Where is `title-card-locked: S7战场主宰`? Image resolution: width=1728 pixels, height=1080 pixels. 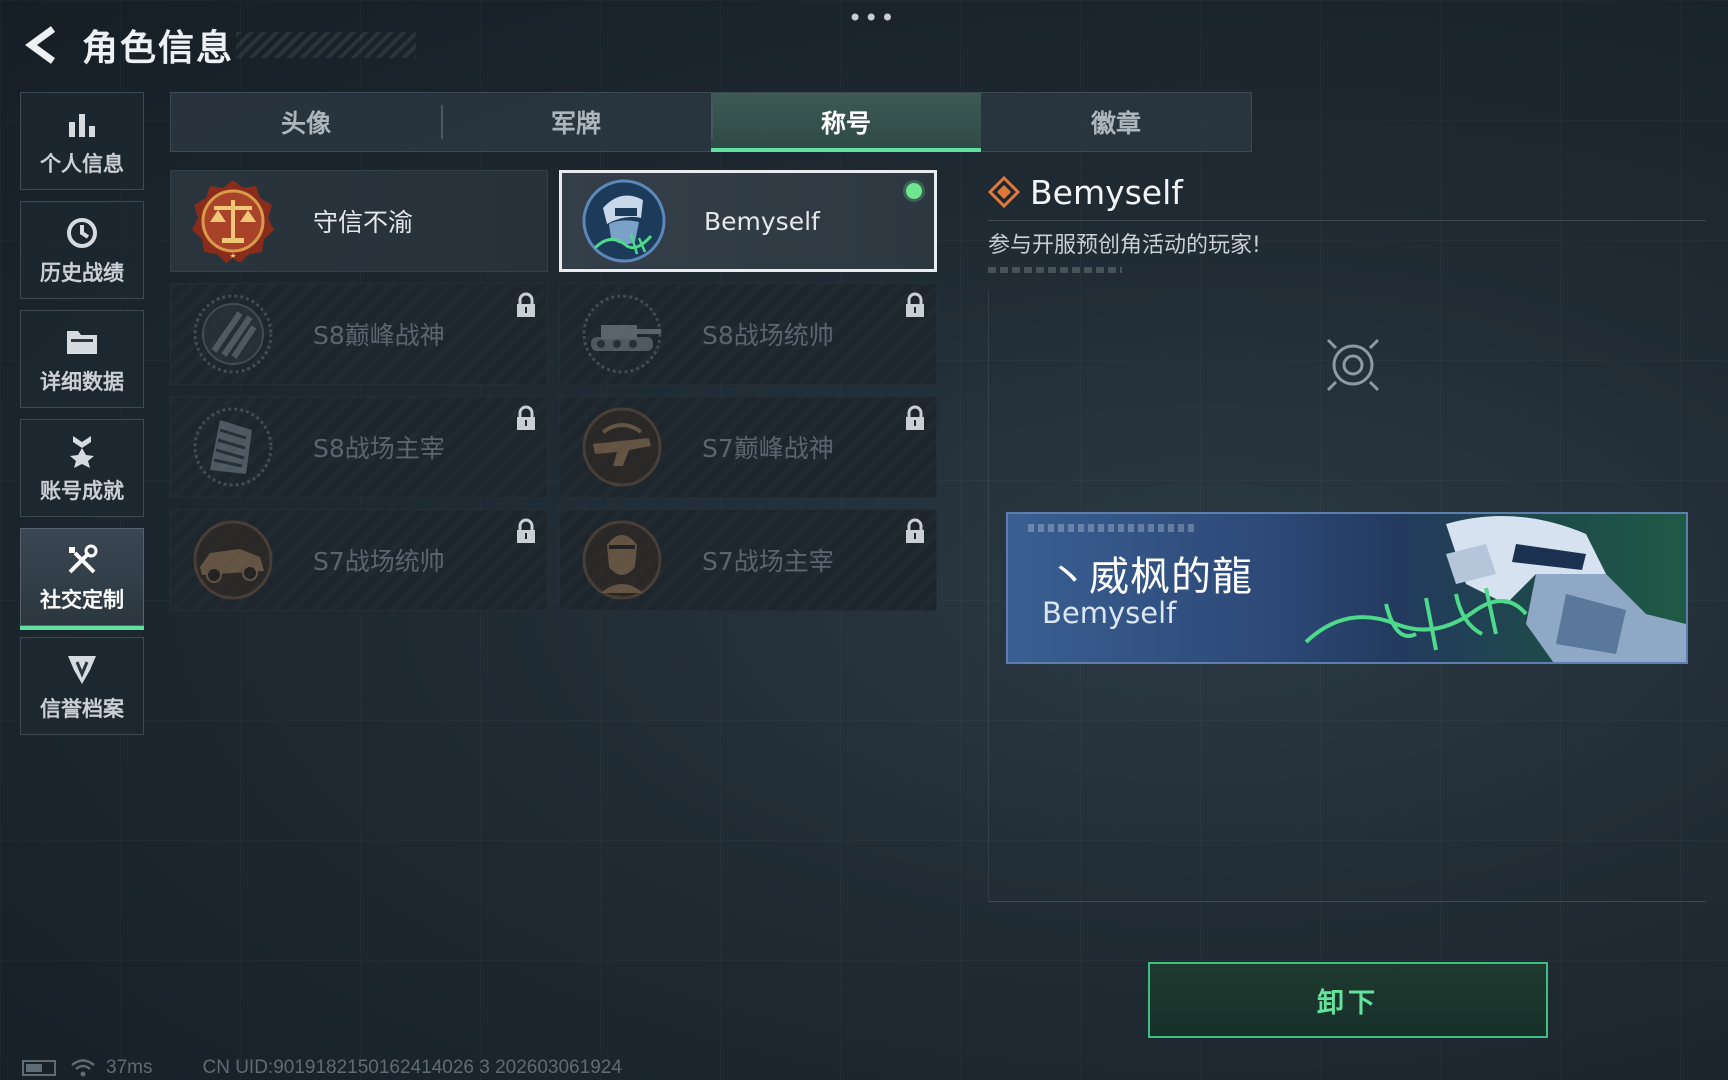 title-card-locked: S7战场主宰 is located at coordinates (748, 560).